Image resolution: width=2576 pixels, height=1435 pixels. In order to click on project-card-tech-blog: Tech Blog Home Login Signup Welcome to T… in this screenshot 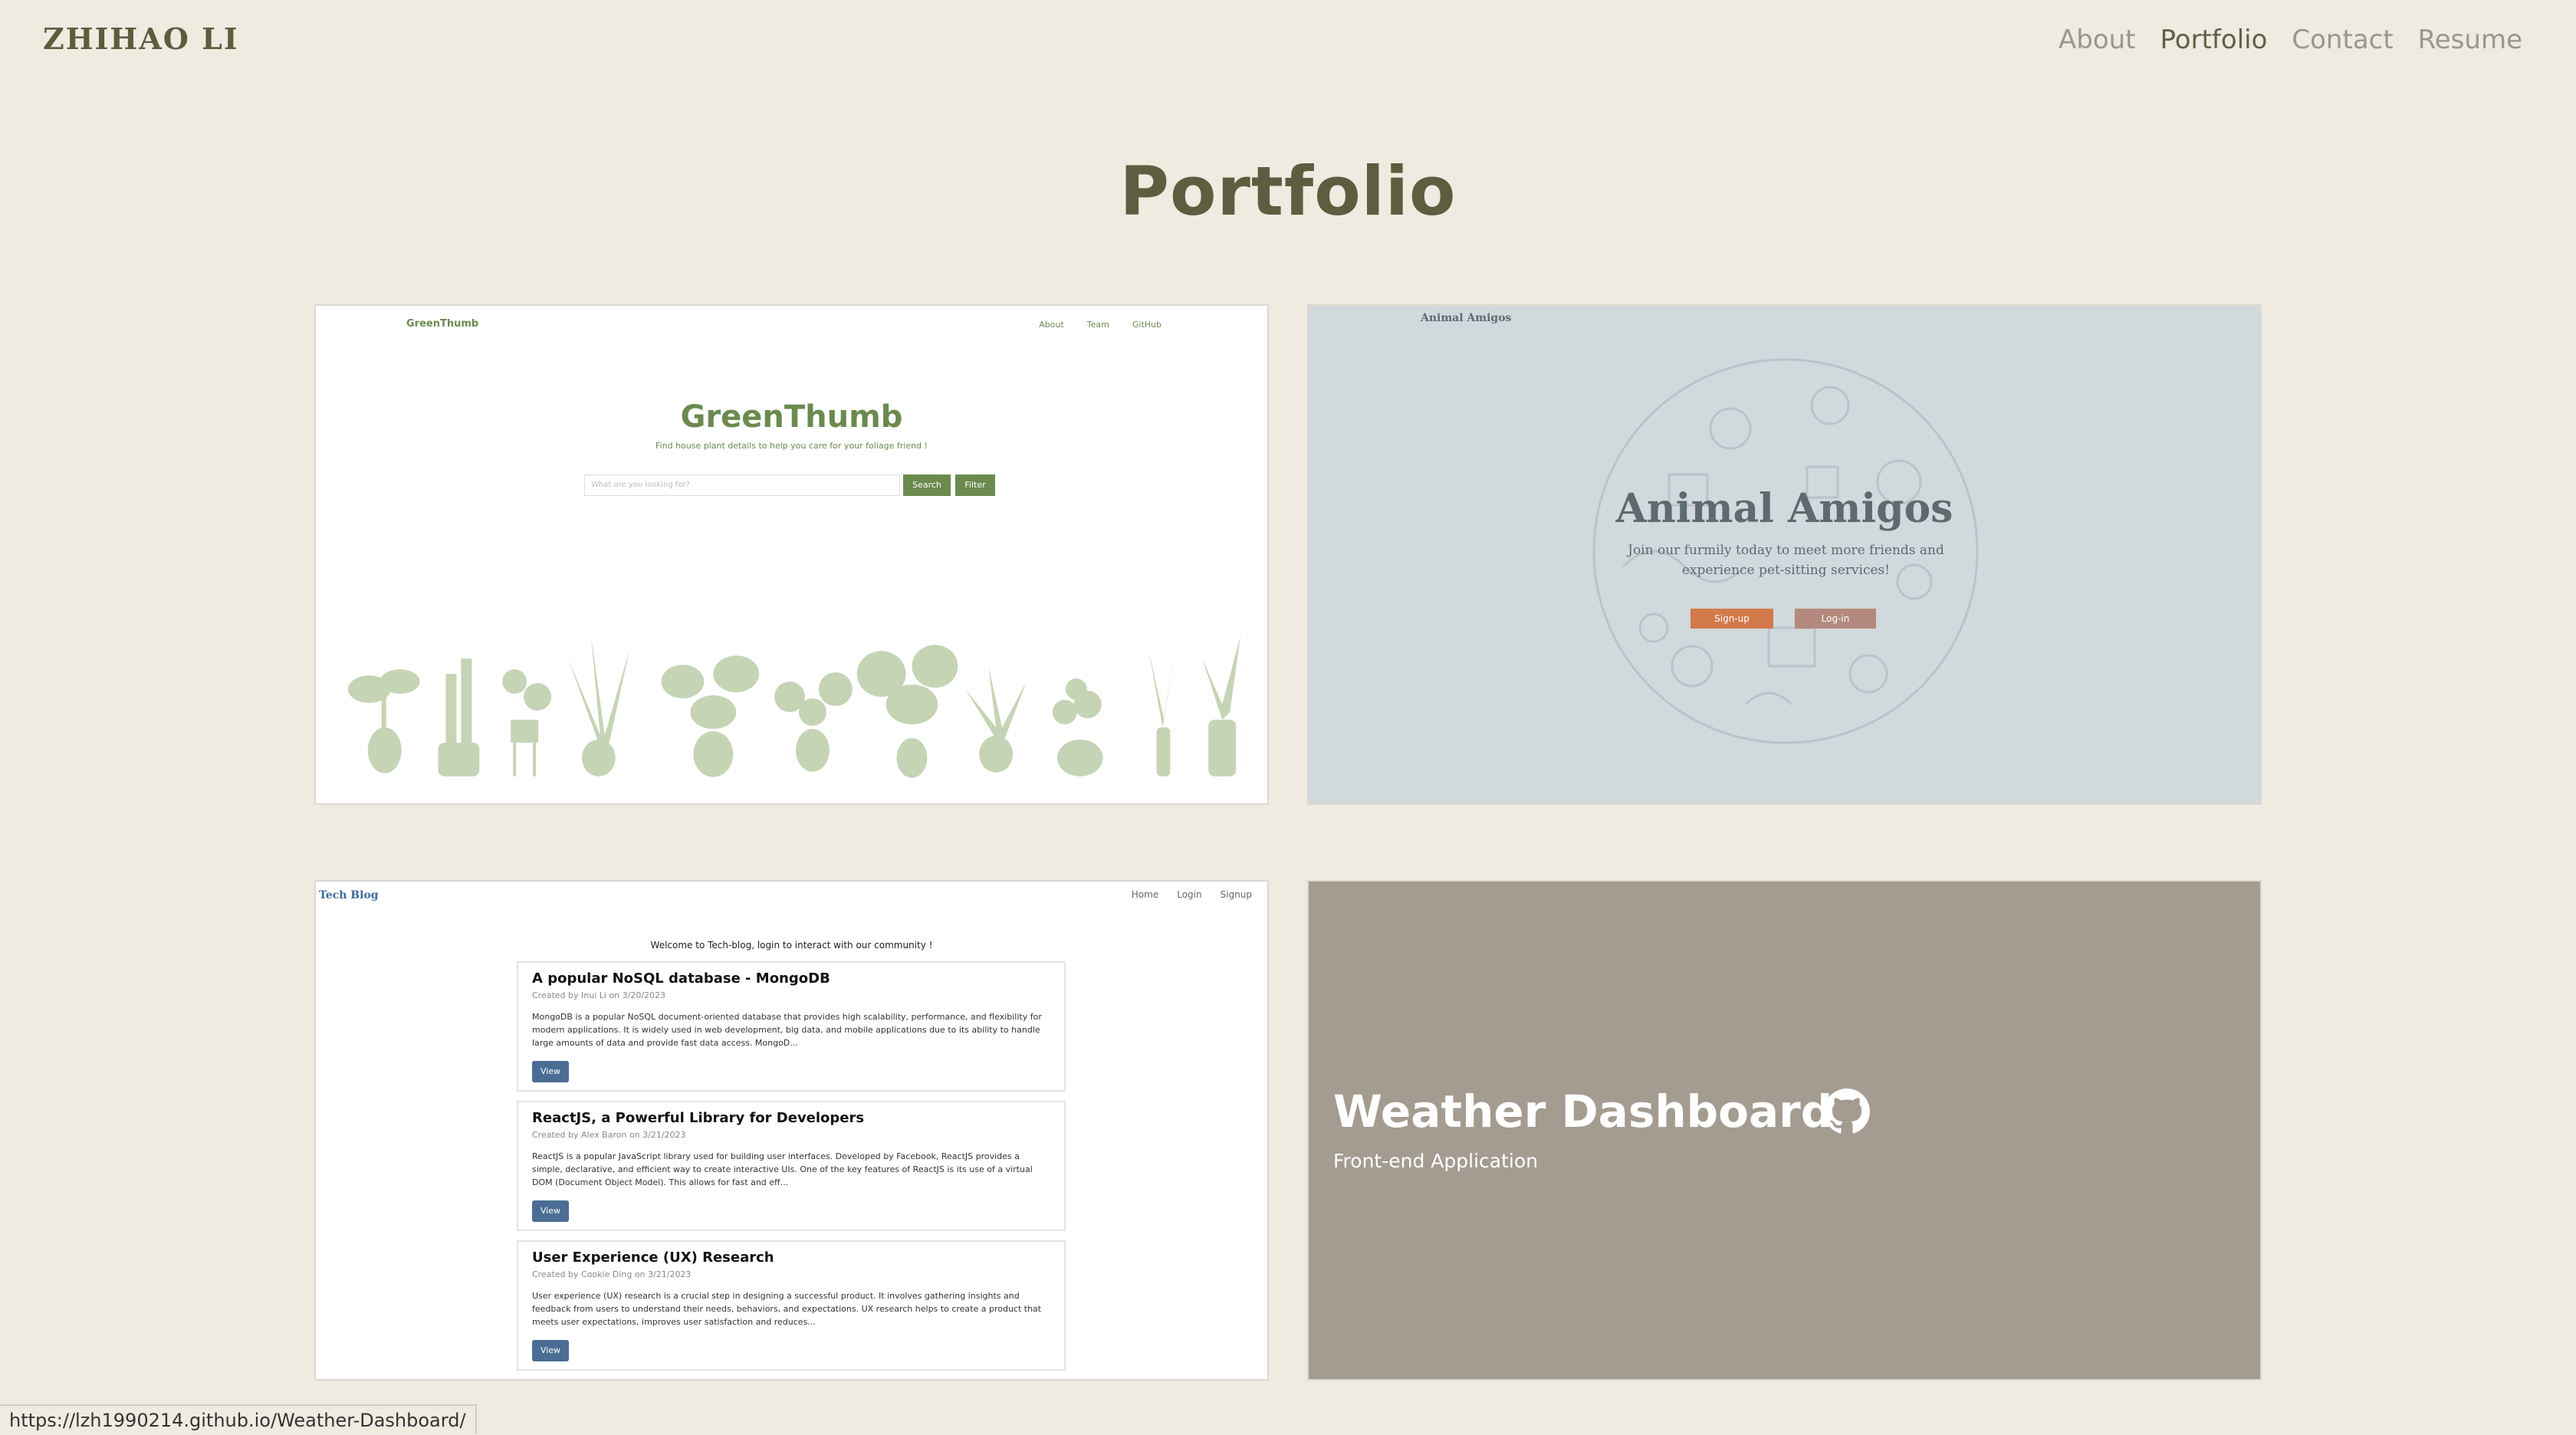, I will do `click(791, 1130)`.